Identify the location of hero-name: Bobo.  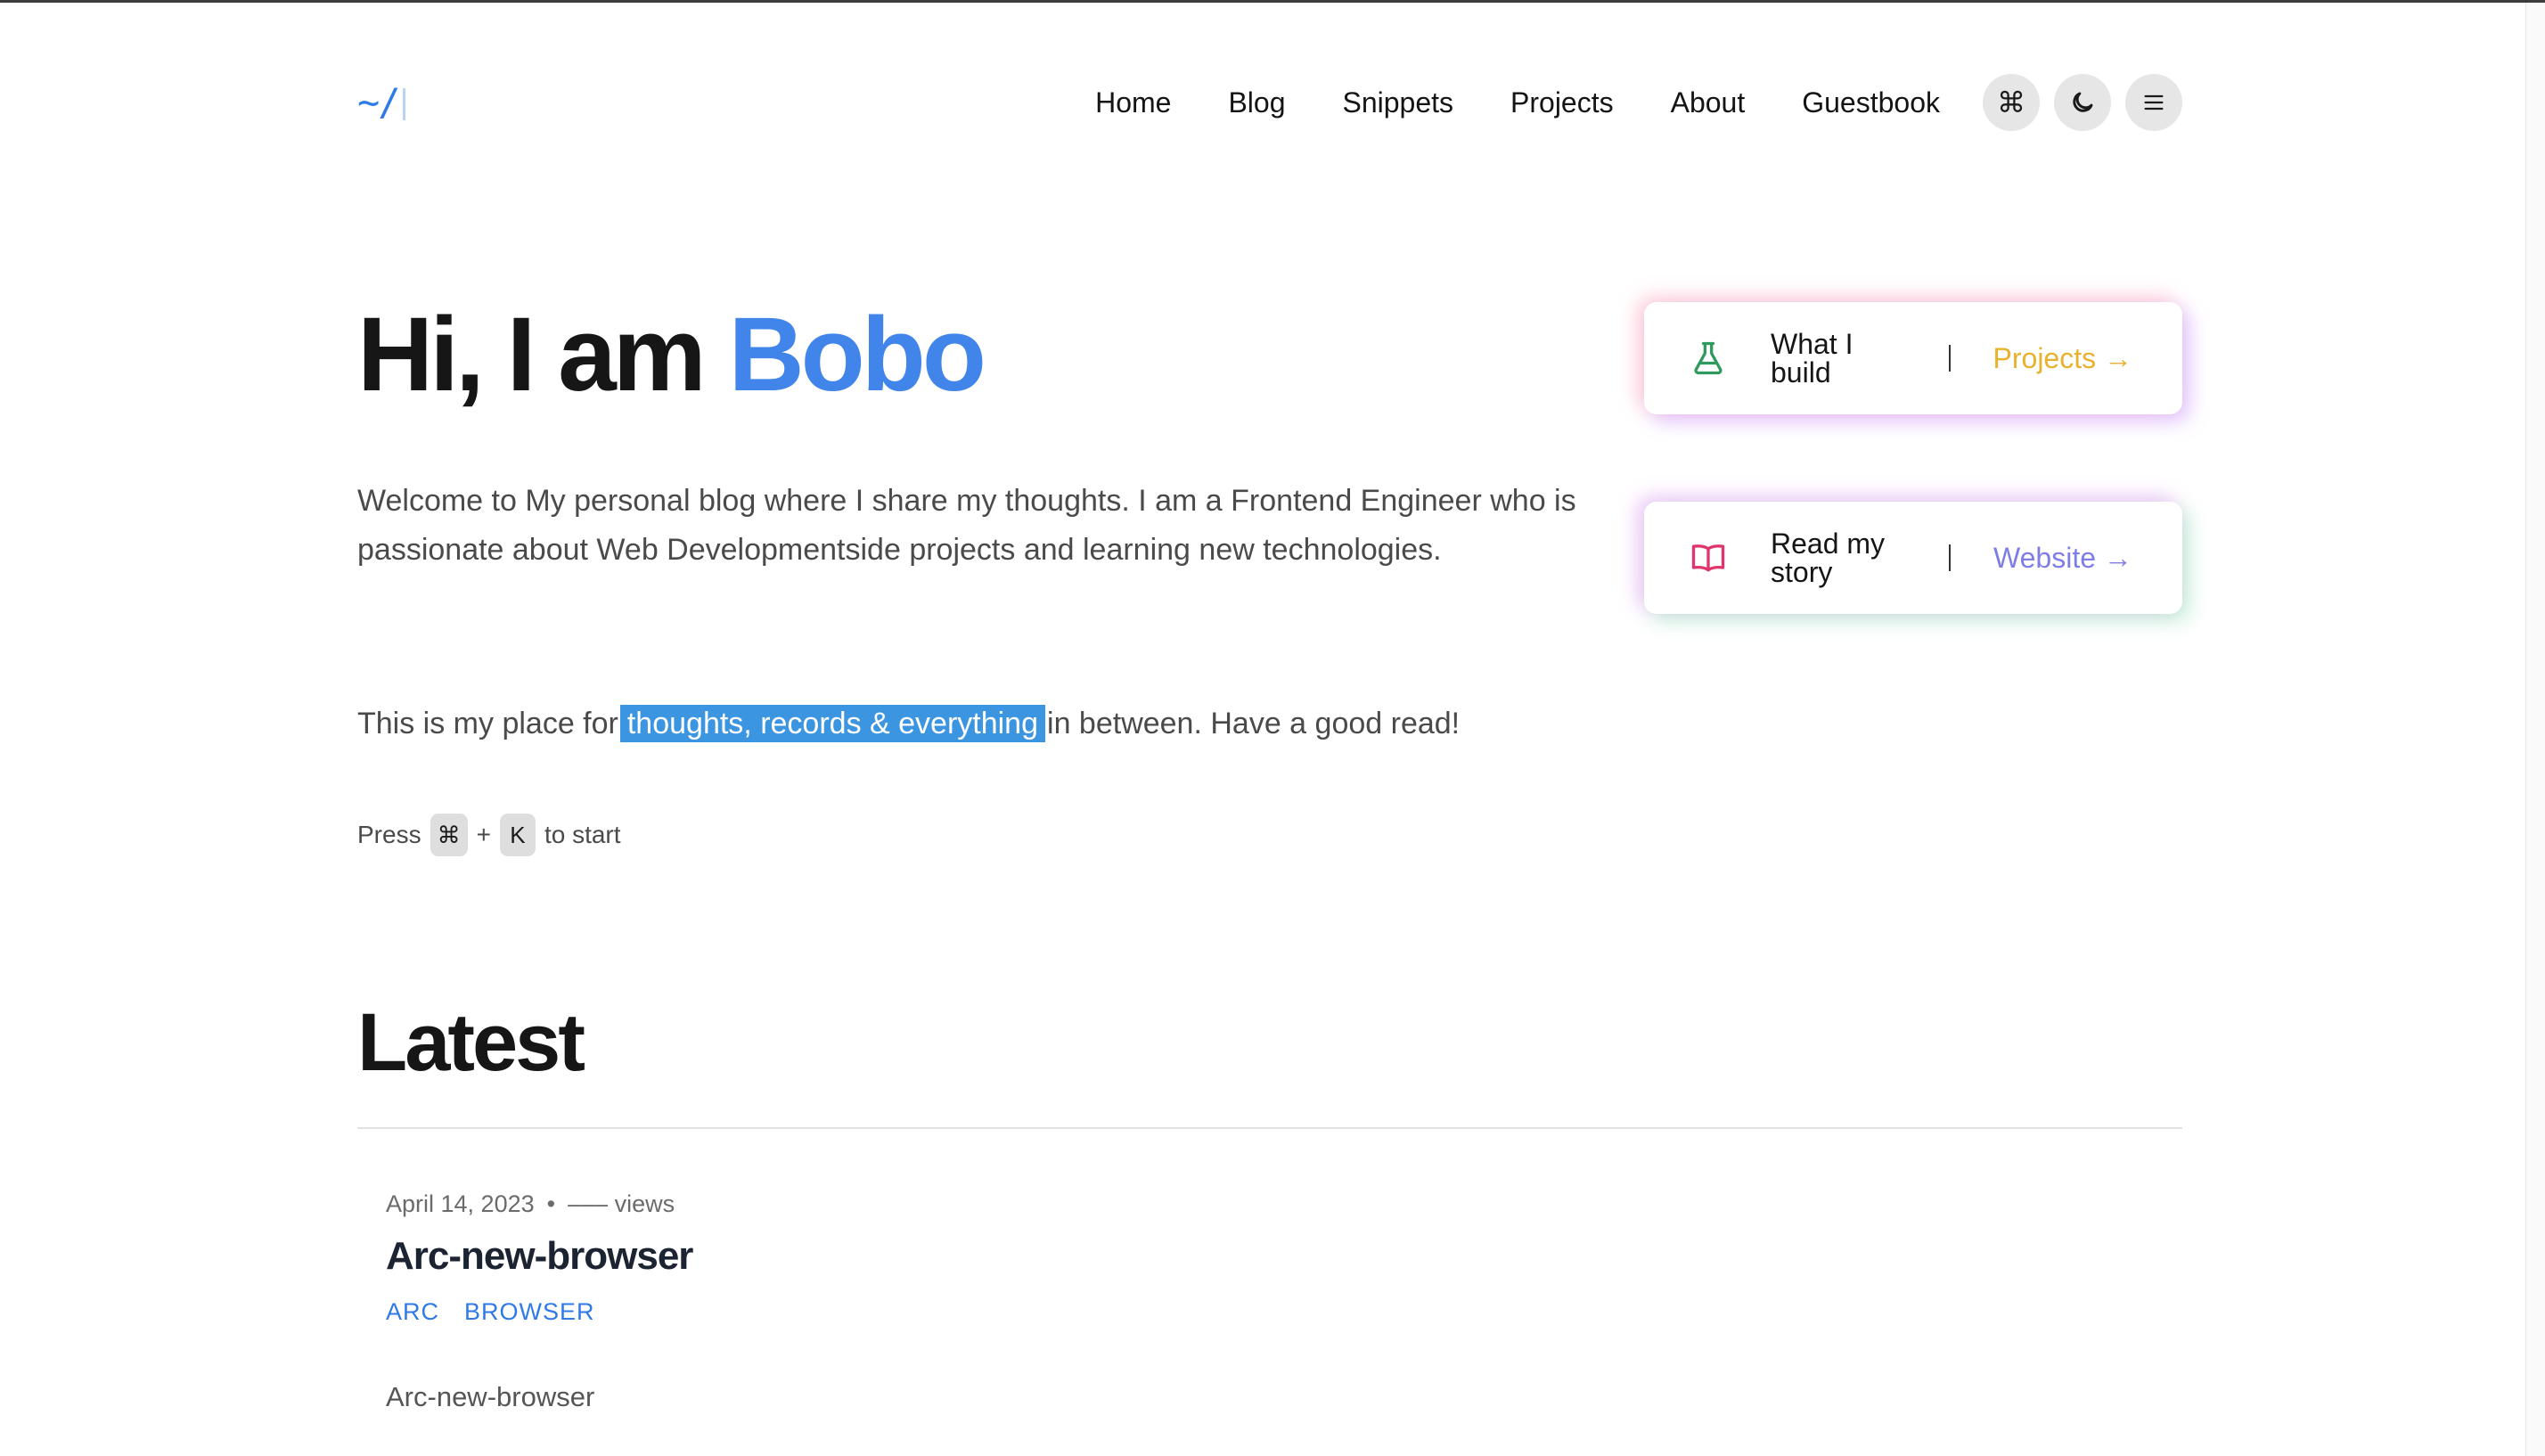
(857, 355).